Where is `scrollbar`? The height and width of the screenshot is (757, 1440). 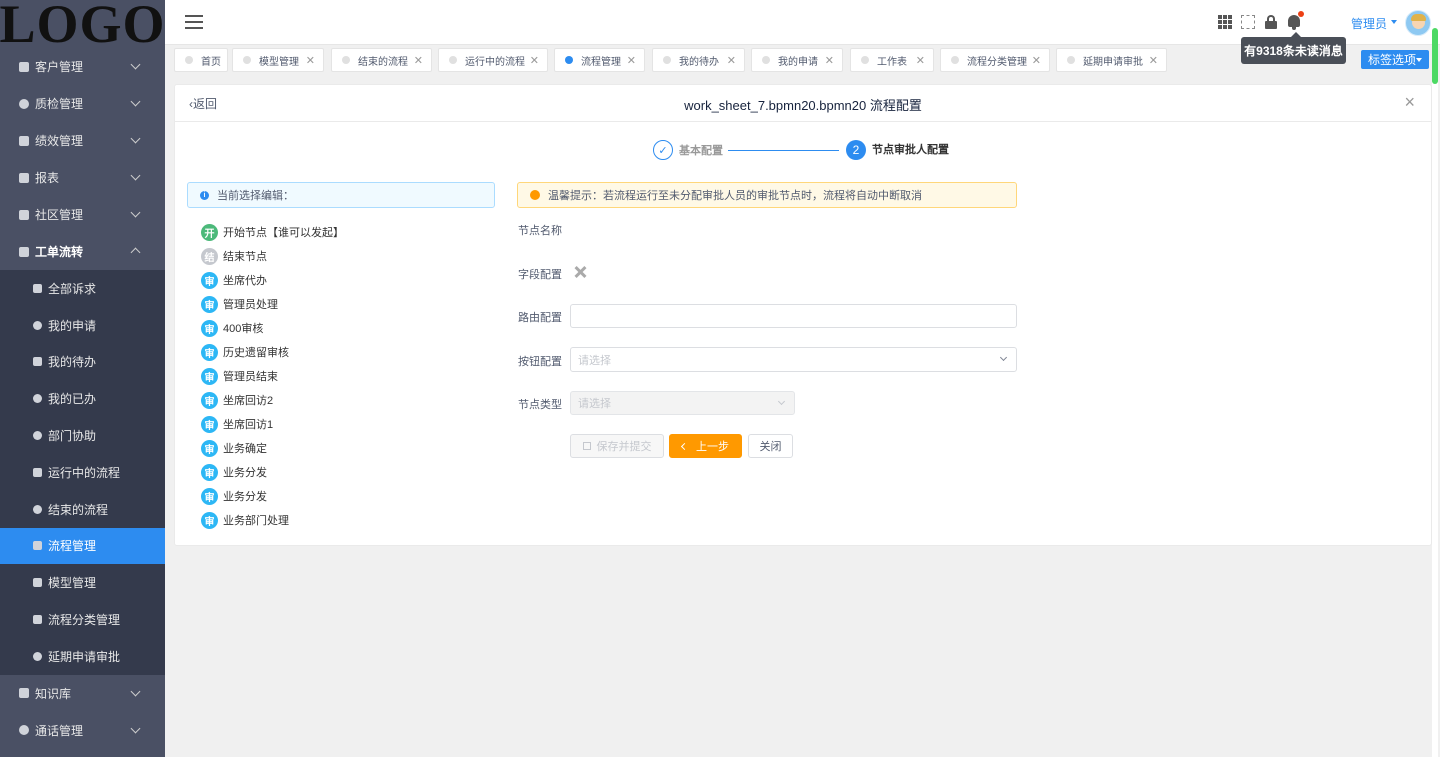 scrollbar is located at coordinates (1435, 56).